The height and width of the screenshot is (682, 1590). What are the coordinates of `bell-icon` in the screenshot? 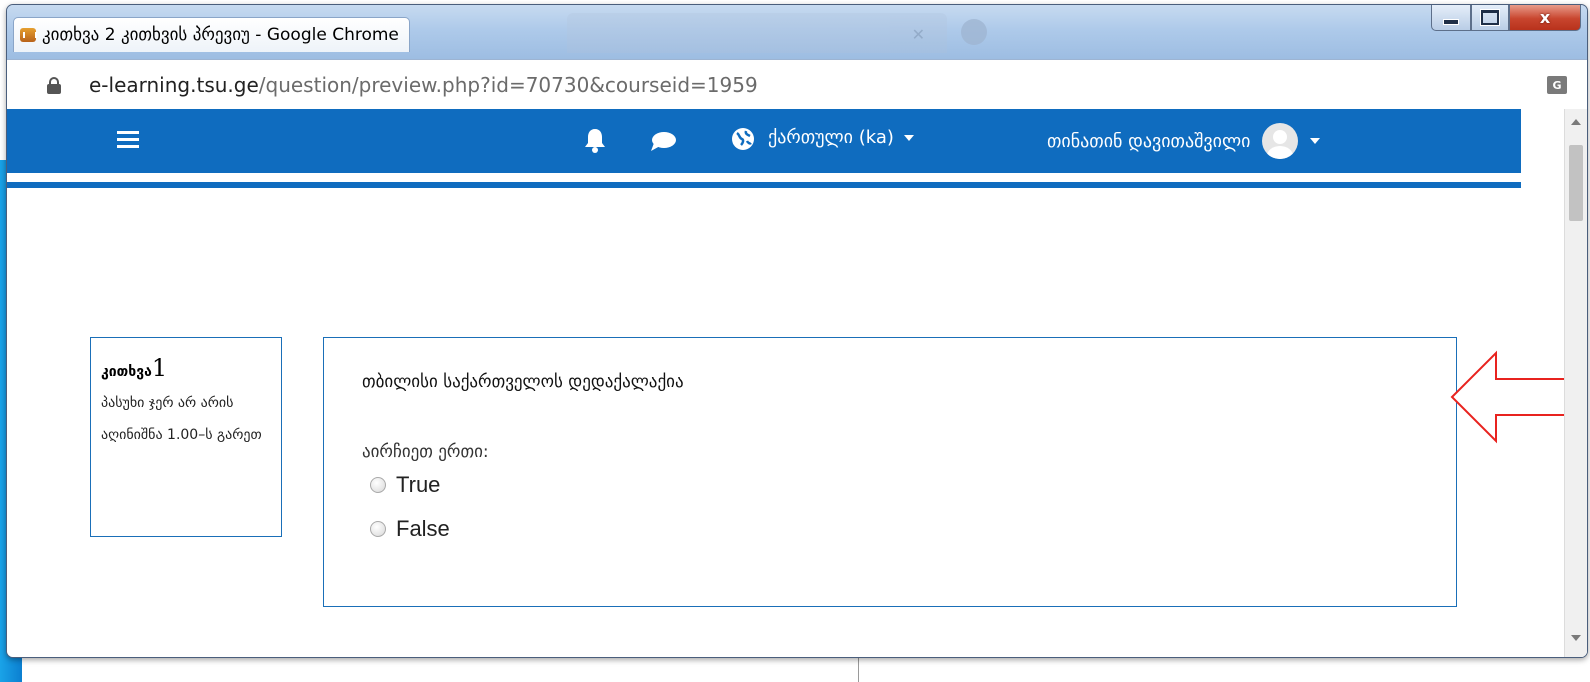 It's located at (595, 140).